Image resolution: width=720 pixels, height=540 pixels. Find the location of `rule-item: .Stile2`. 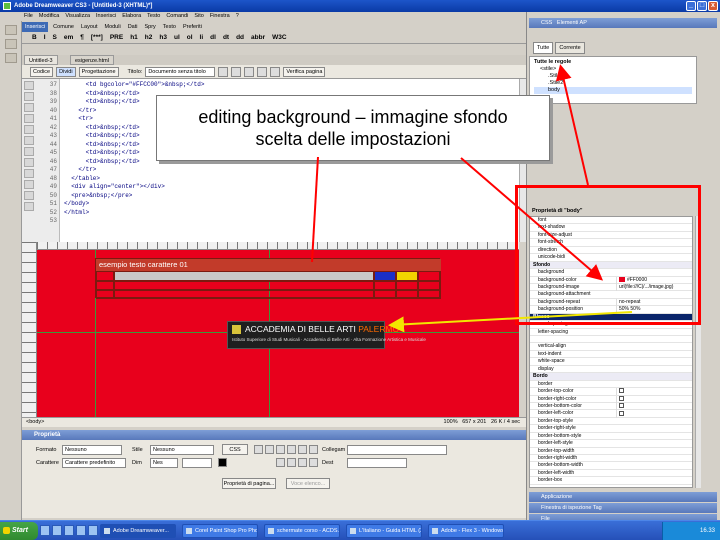

rule-item: .Stile2 is located at coordinates (613, 83).